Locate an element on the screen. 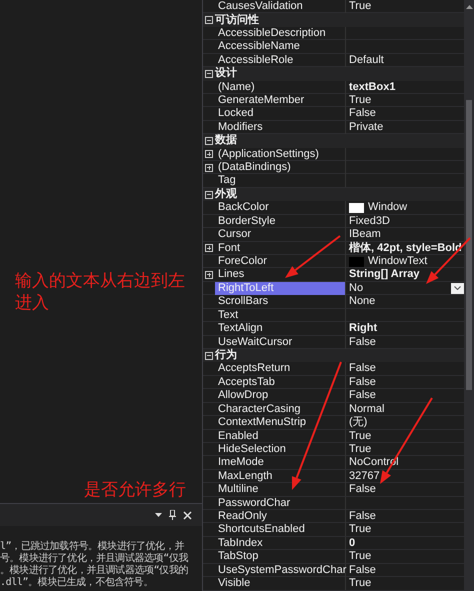  category-header: 可访问性 is located at coordinates (339, 20).